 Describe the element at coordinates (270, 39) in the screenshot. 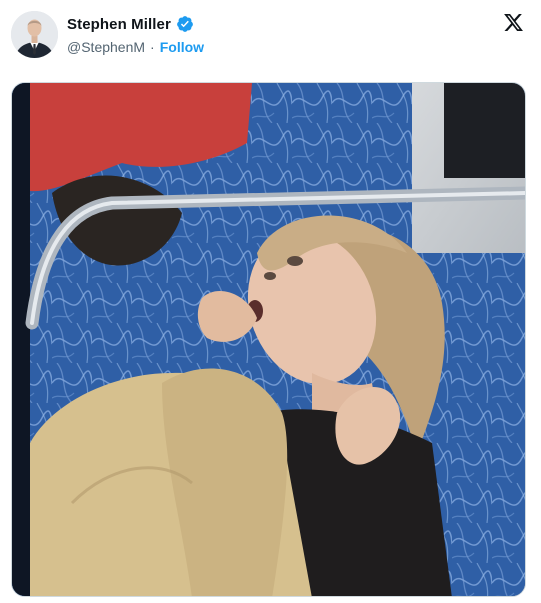

I see `tweet-header: Stephen Miller @StephenM · Follow` at that location.